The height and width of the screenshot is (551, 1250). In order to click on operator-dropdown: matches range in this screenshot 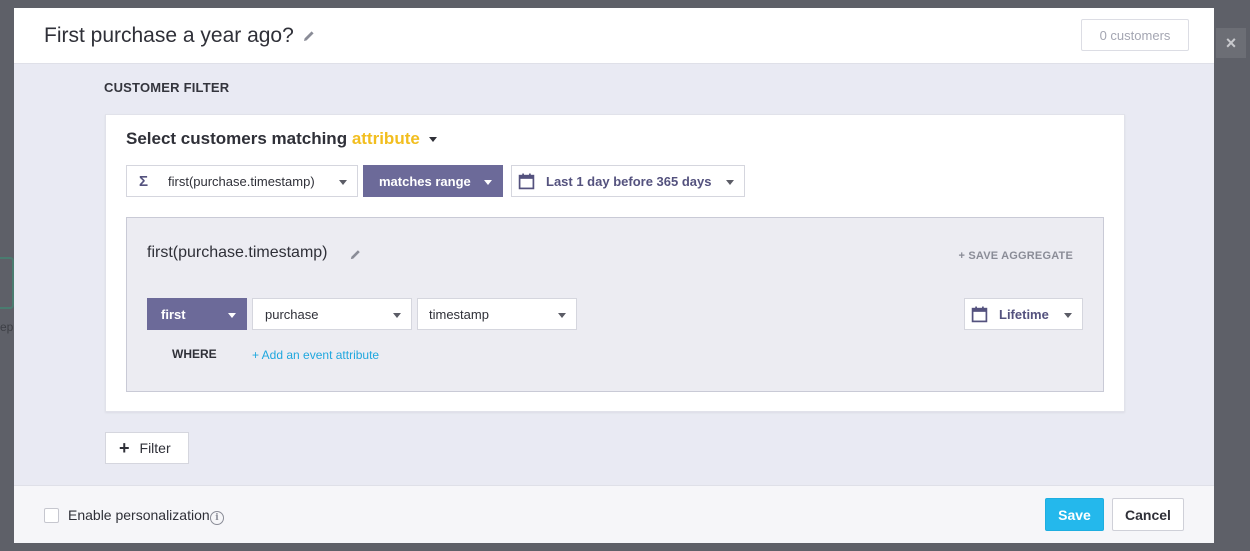, I will do `click(433, 181)`.